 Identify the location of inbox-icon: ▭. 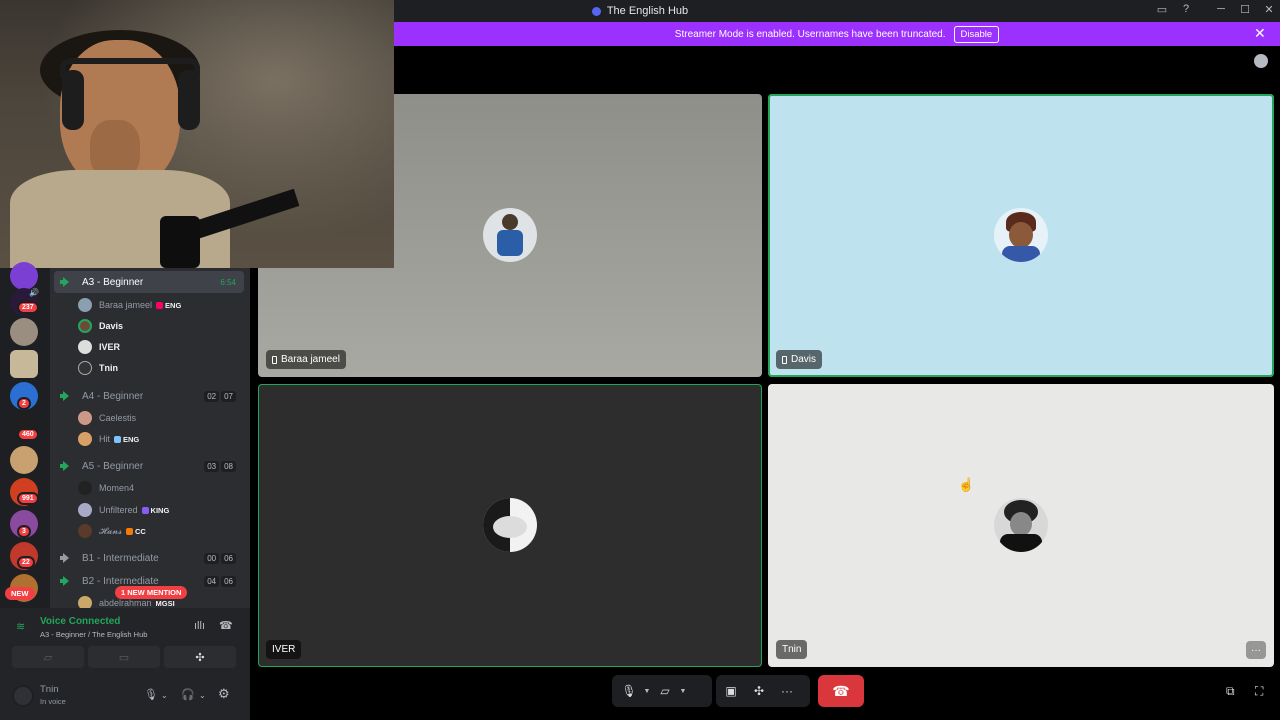
(1162, 9).